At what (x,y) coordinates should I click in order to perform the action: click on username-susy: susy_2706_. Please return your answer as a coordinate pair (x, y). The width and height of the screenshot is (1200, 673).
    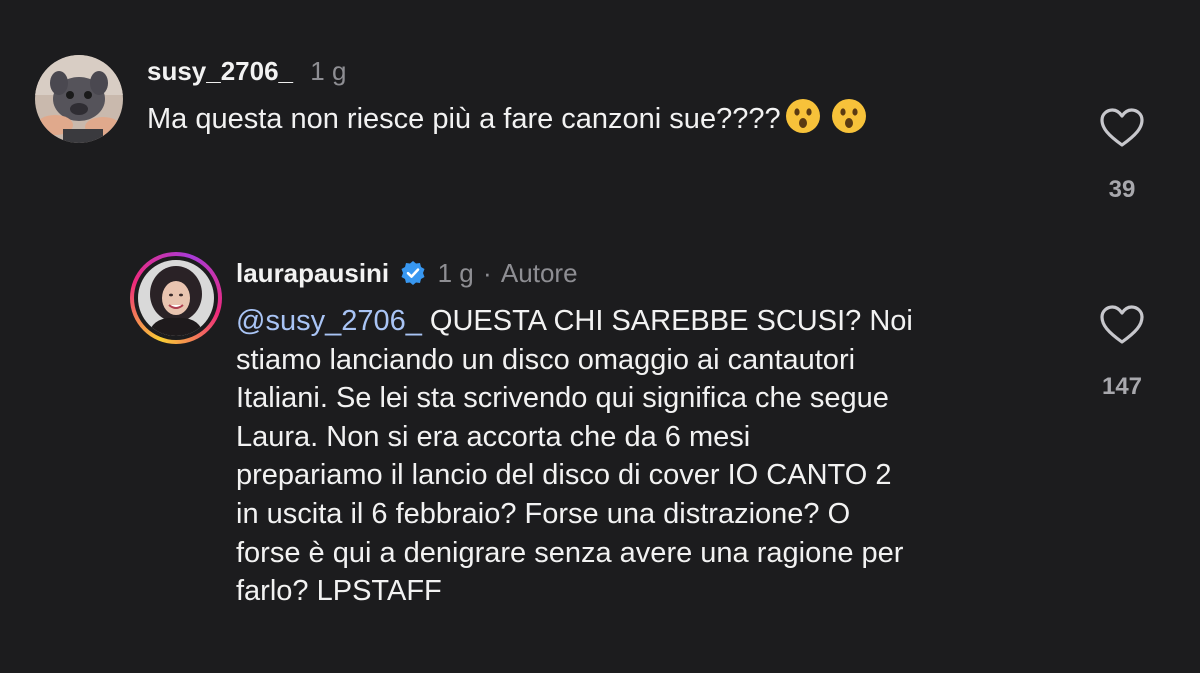
    Looking at the image, I should click on (220, 71).